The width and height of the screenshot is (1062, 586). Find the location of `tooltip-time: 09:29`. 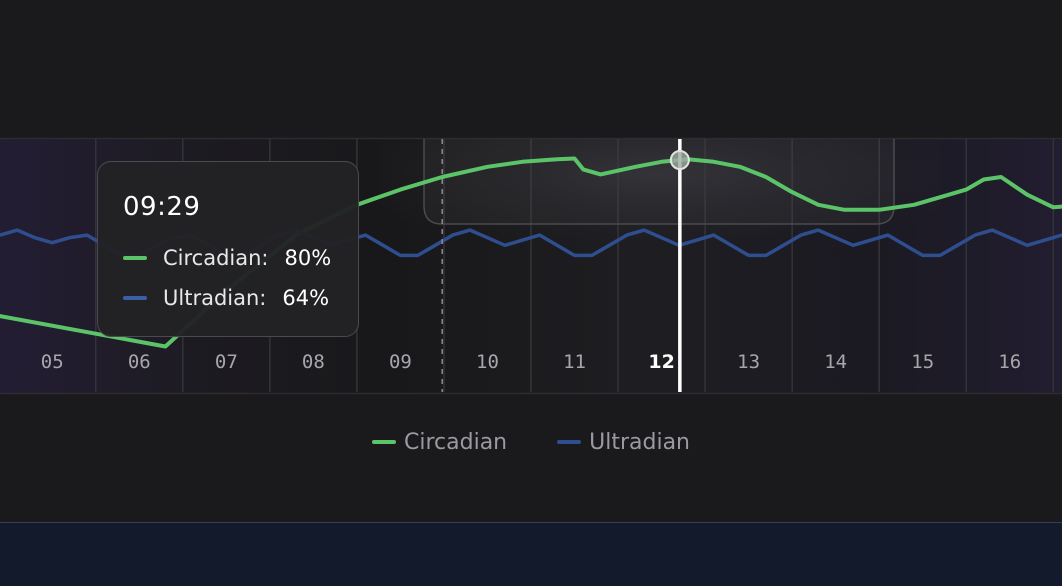

tooltip-time: 09:29 is located at coordinates (162, 207).